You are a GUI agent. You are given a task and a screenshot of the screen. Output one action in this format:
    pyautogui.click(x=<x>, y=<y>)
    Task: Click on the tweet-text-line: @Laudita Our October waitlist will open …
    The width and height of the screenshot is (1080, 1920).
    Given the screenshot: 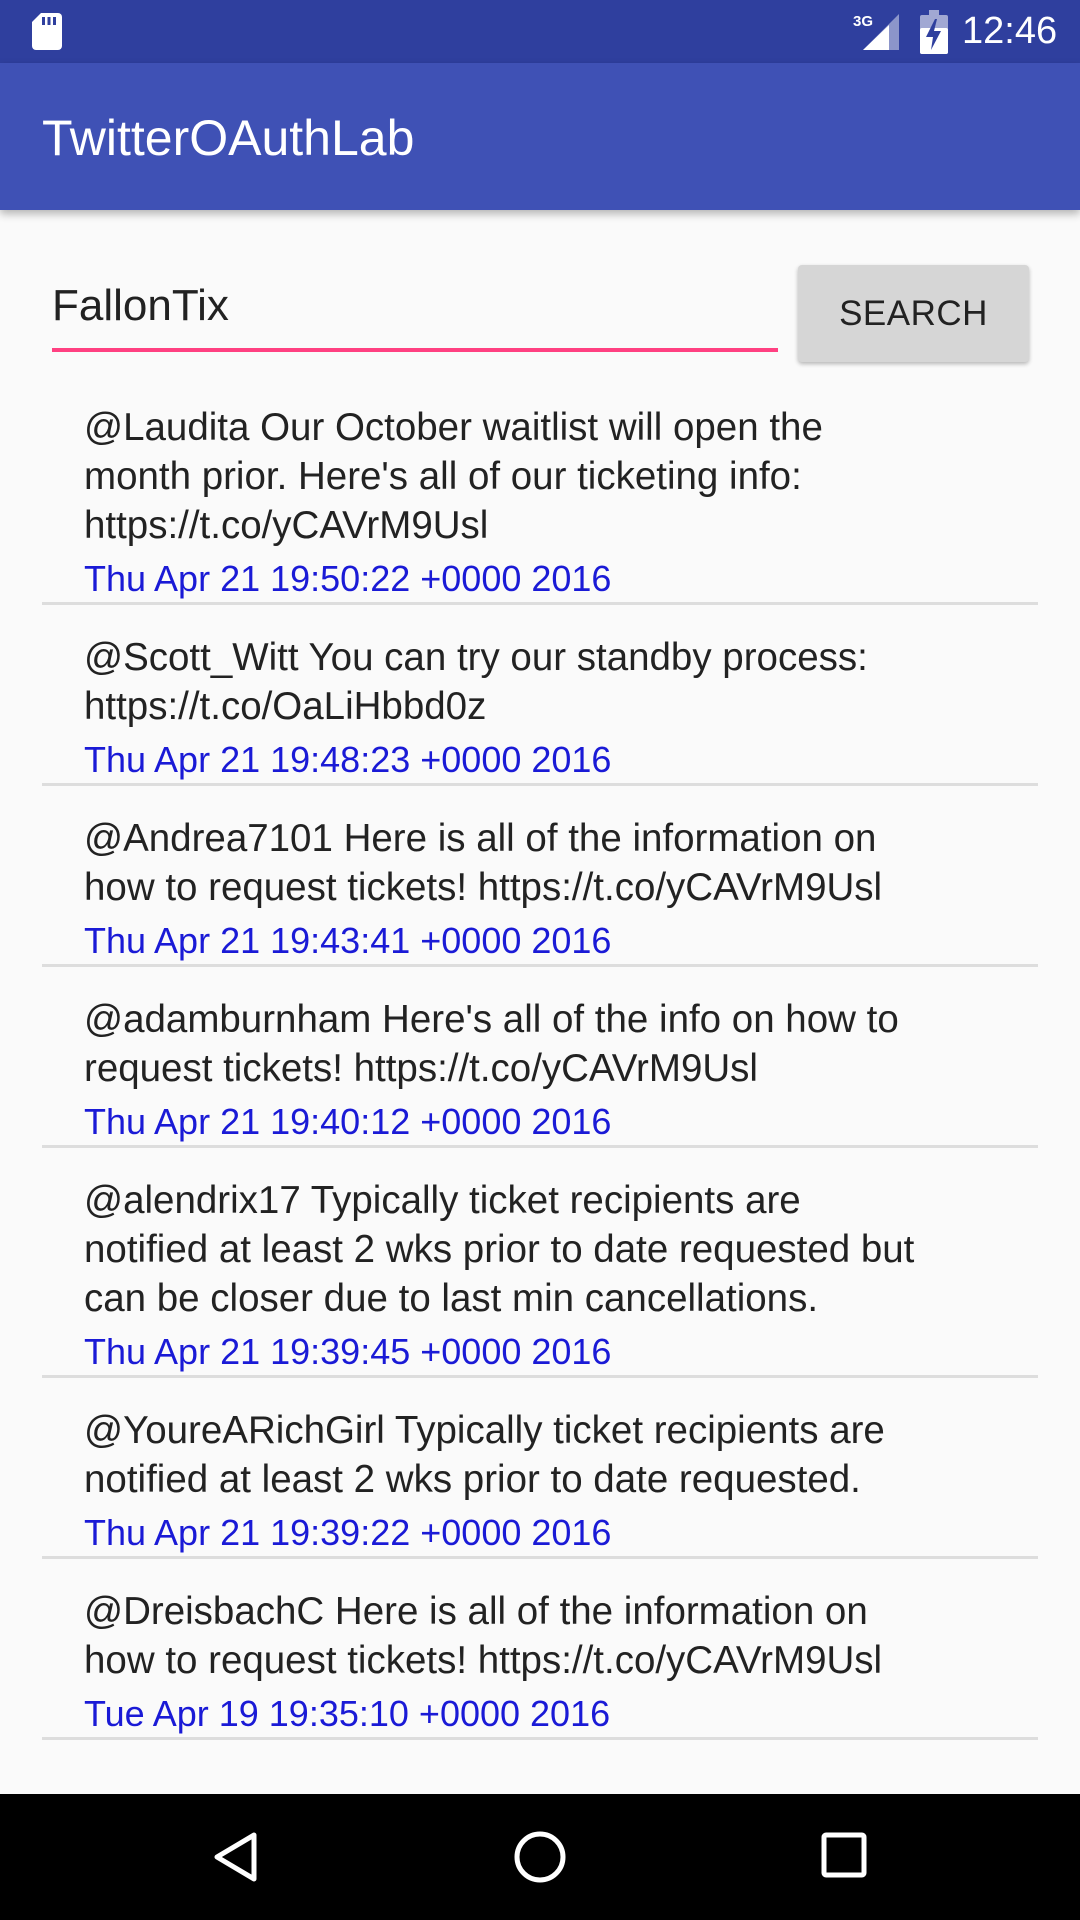 What is the action you would take?
    pyautogui.click(x=453, y=427)
    